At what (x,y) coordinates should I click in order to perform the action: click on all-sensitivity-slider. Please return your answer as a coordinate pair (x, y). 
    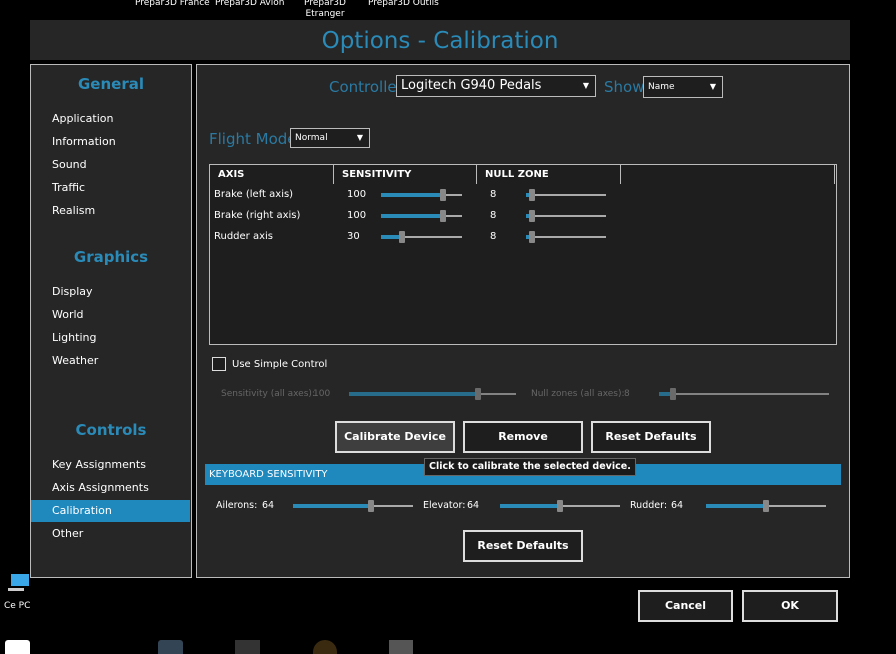
    Looking at the image, I should click on (432, 394).